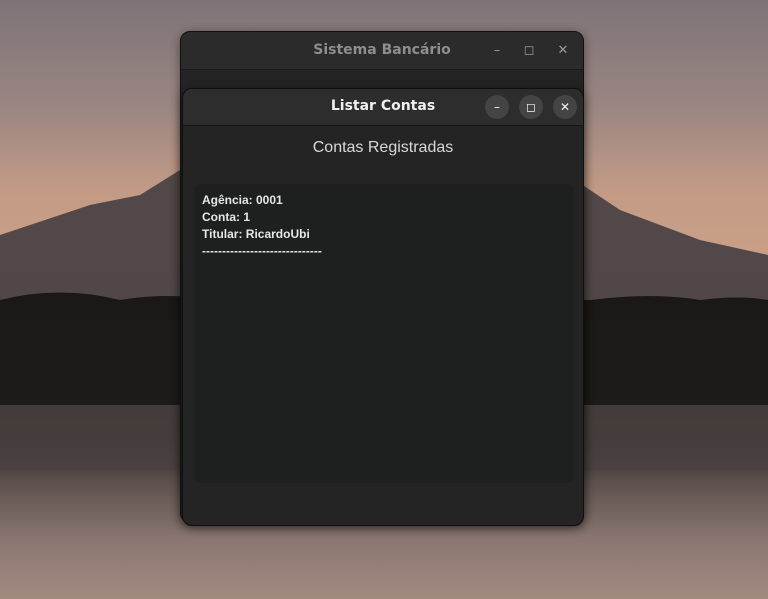  I want to click on account-titular: Titular: RicardoUbi, so click(256, 234).